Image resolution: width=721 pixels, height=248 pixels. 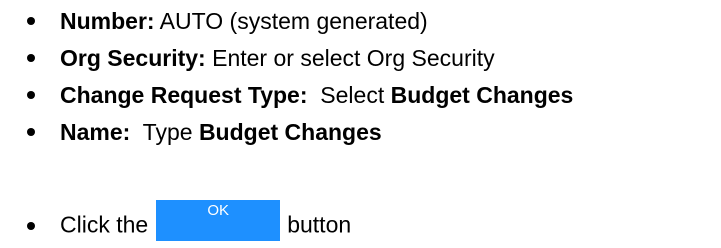 I want to click on item-description: AUTO (system generated), so click(x=291, y=20).